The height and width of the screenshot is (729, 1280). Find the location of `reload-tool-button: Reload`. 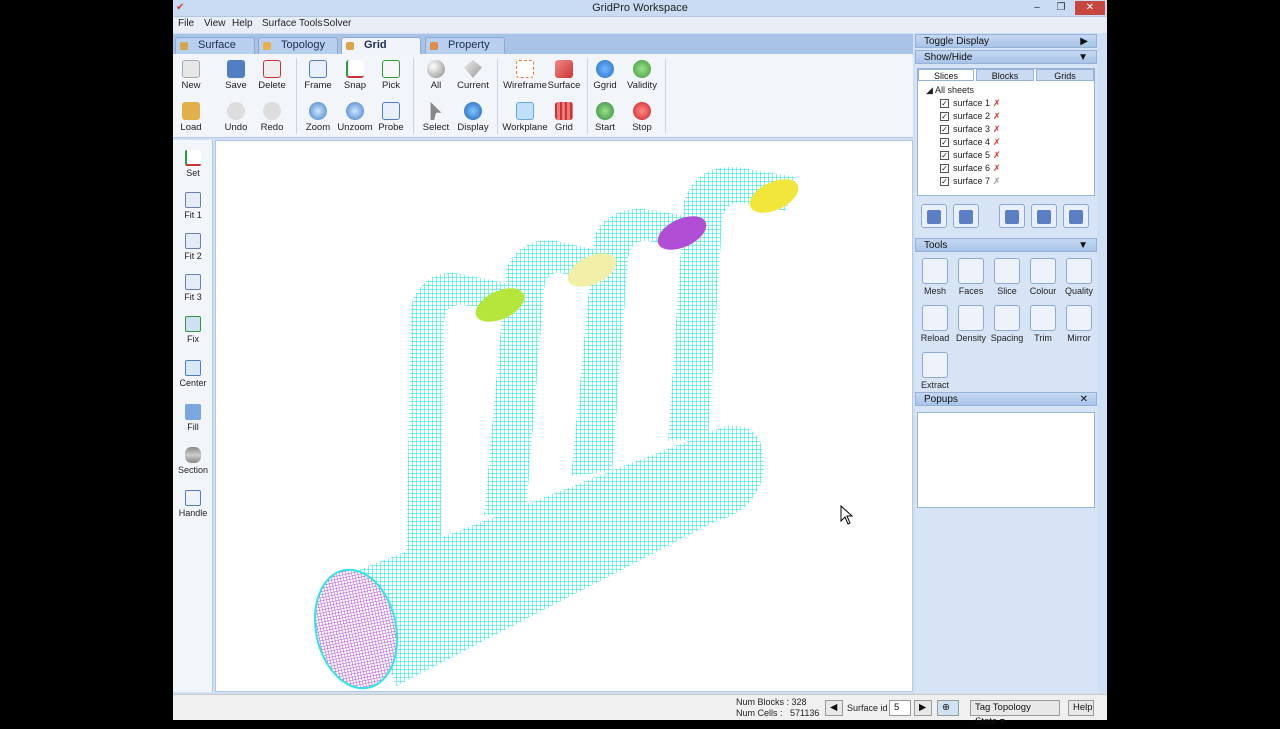

reload-tool-button: Reload is located at coordinates (935, 326).